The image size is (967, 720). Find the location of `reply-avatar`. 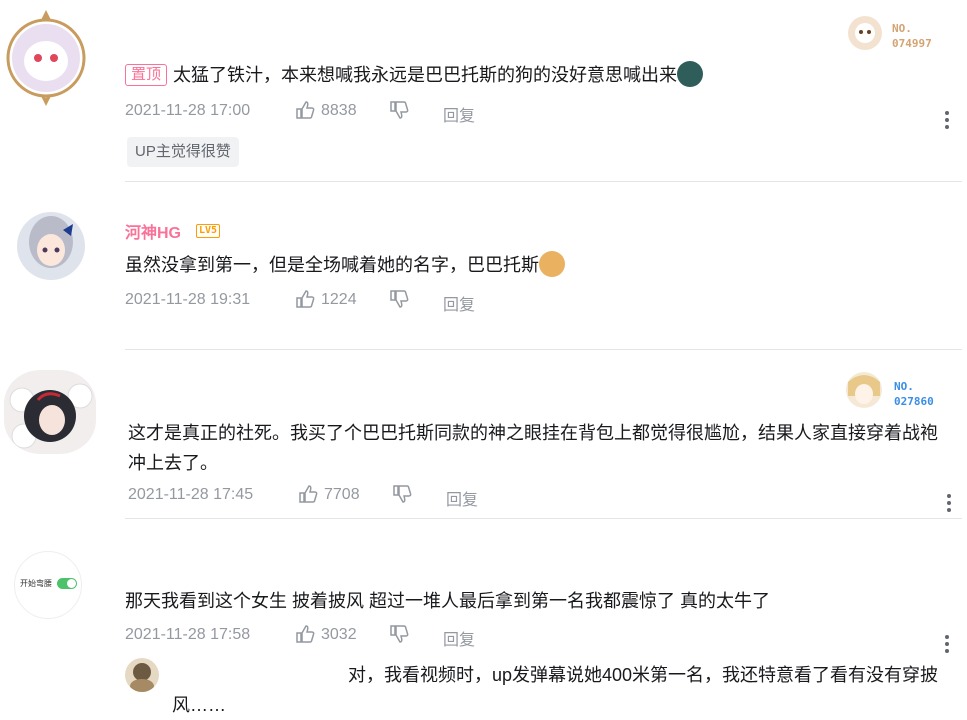

reply-avatar is located at coordinates (142, 675).